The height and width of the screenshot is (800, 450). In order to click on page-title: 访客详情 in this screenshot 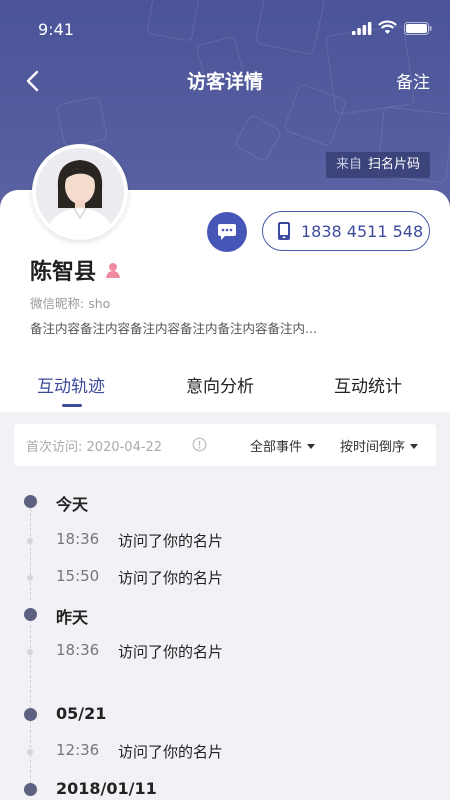, I will do `click(224, 82)`.